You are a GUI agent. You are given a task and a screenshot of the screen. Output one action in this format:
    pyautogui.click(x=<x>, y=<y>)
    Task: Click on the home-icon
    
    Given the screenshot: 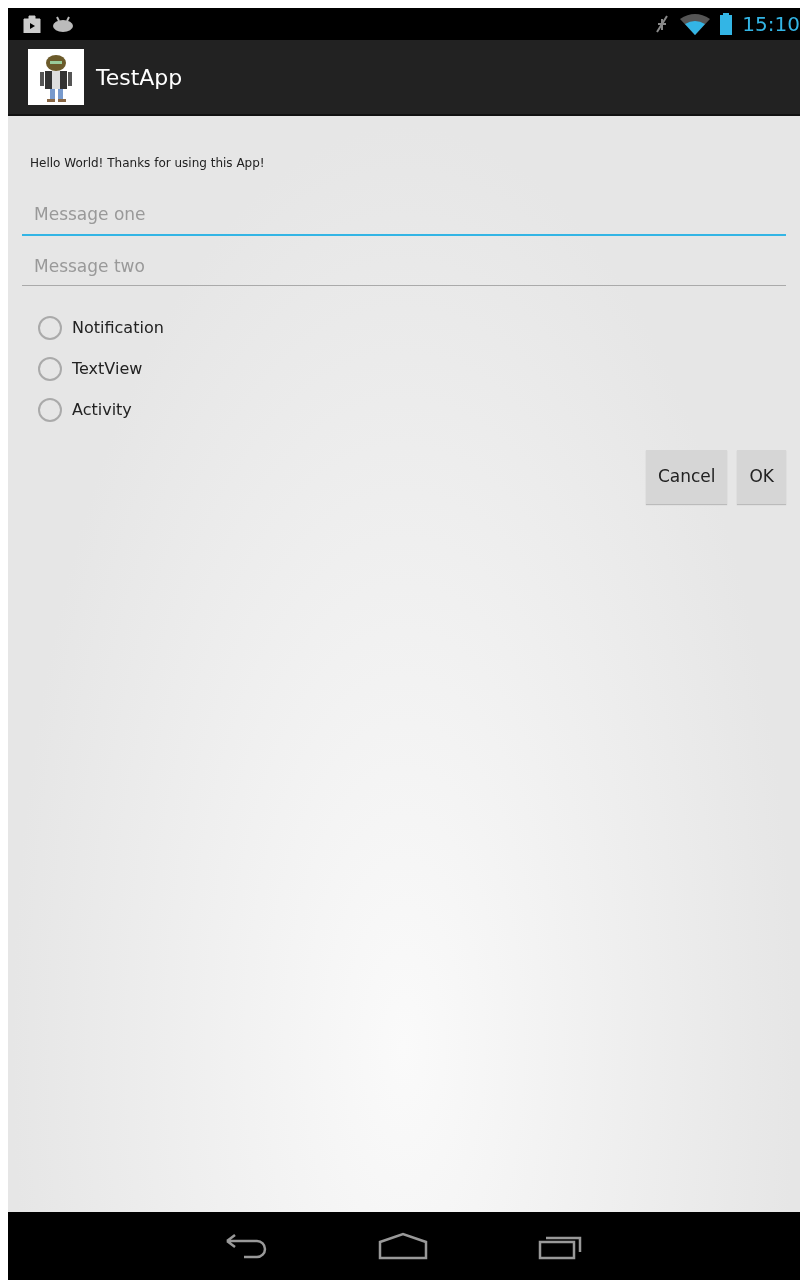 What is the action you would take?
    pyautogui.click(x=403, y=1246)
    